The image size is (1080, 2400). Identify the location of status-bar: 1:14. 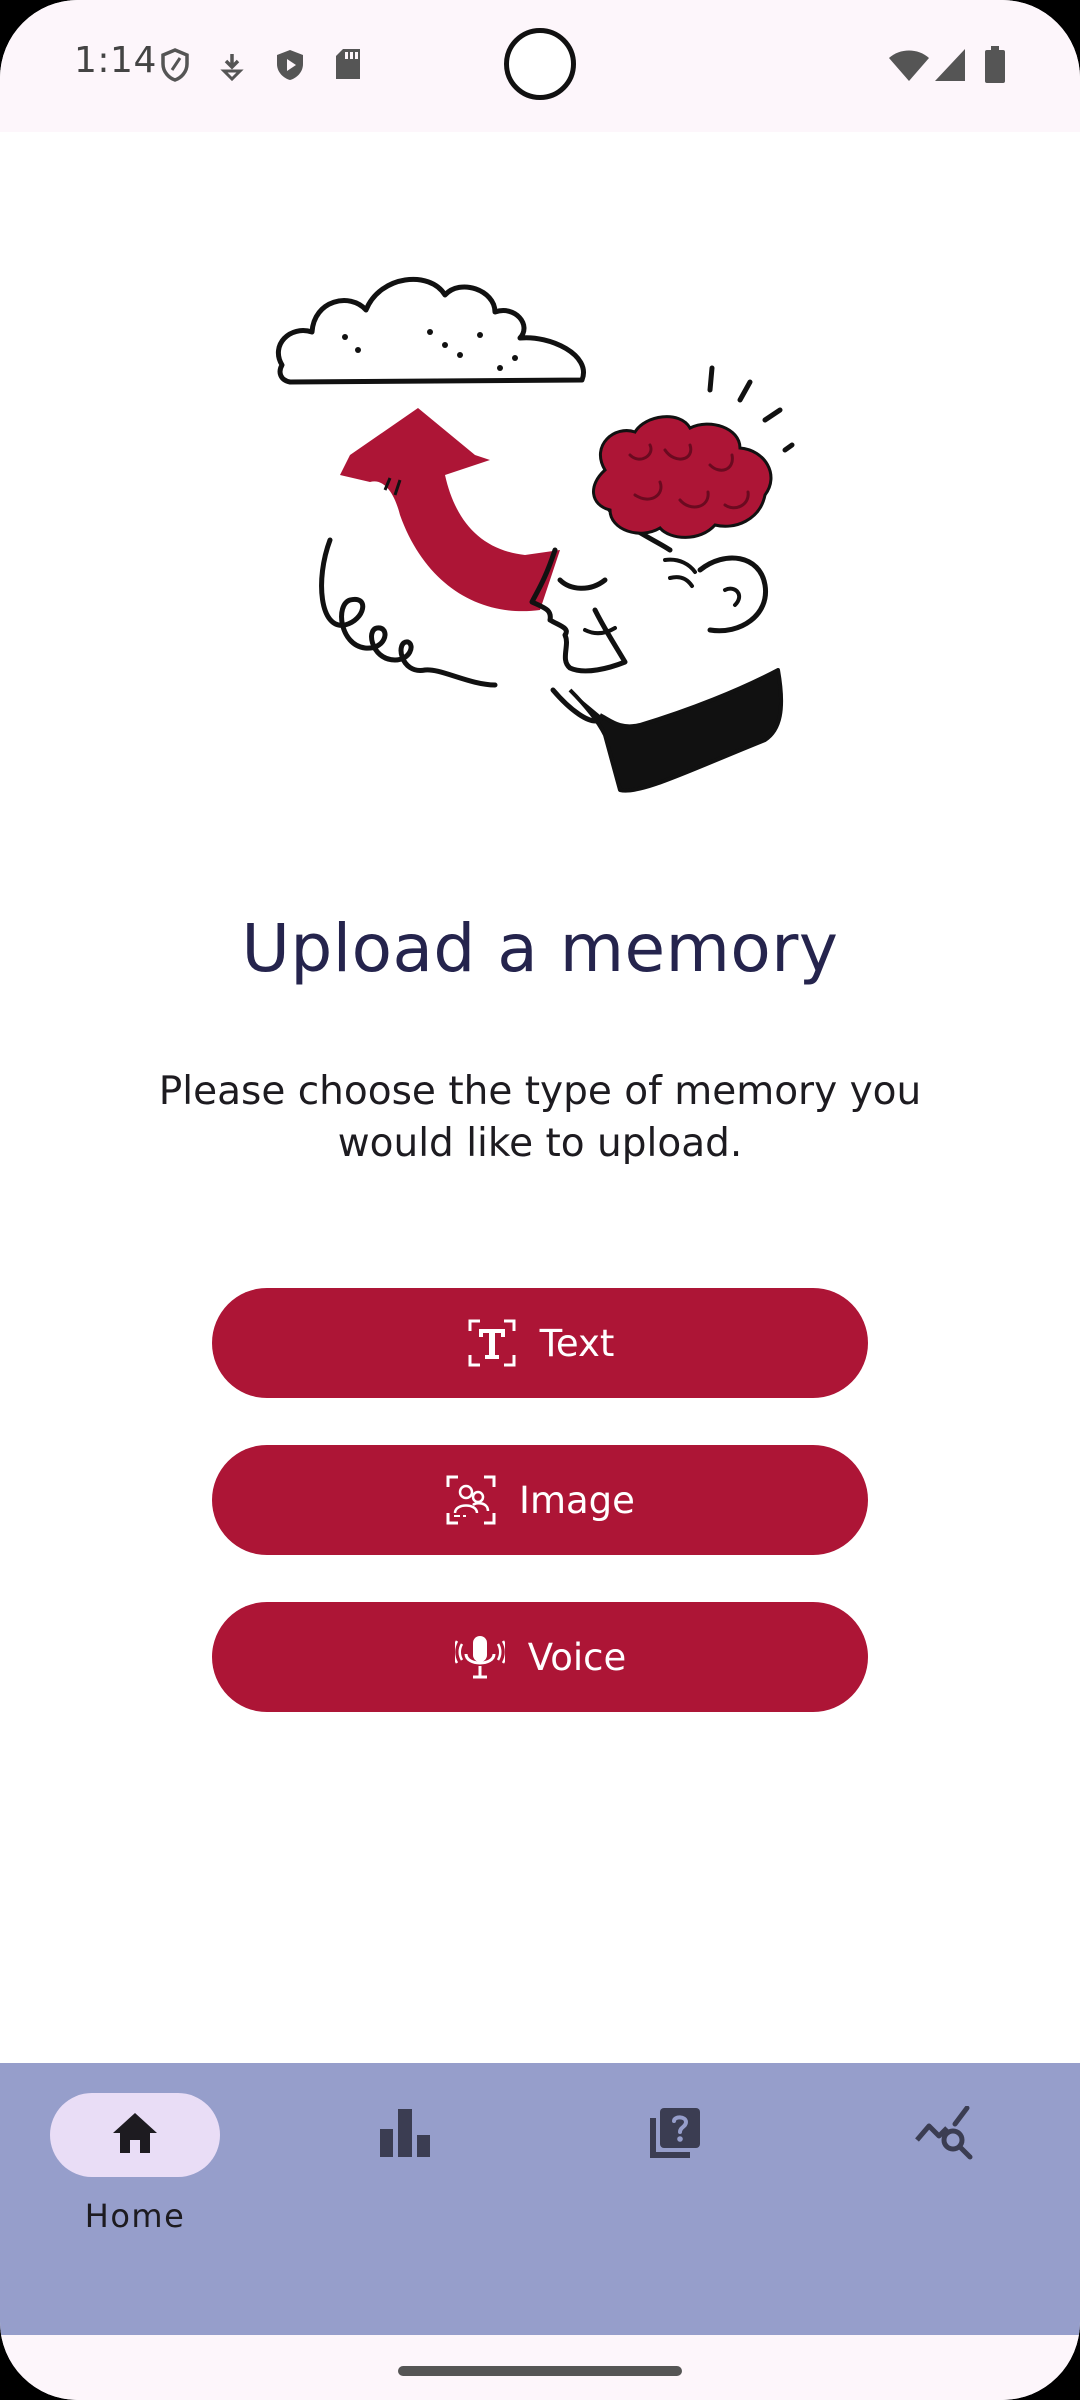
(540, 66).